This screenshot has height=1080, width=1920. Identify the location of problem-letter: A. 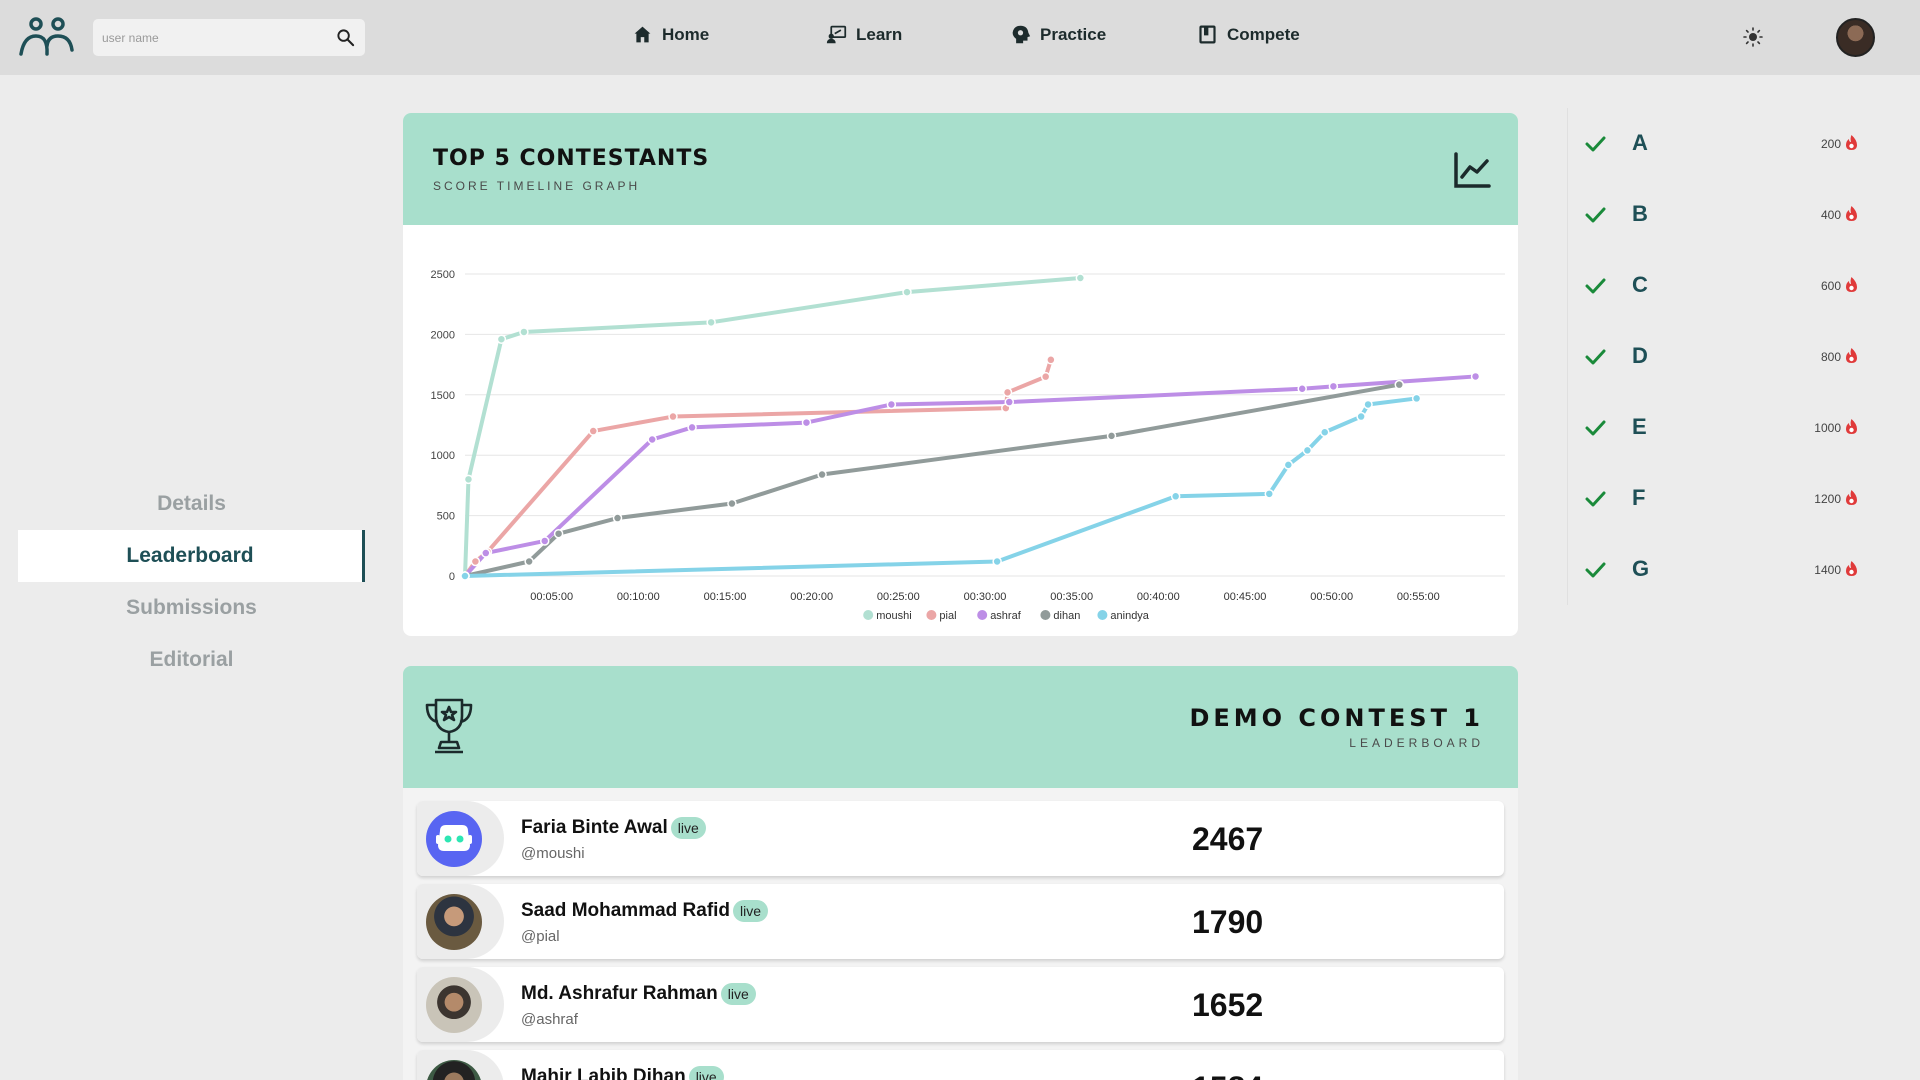
(1640, 142).